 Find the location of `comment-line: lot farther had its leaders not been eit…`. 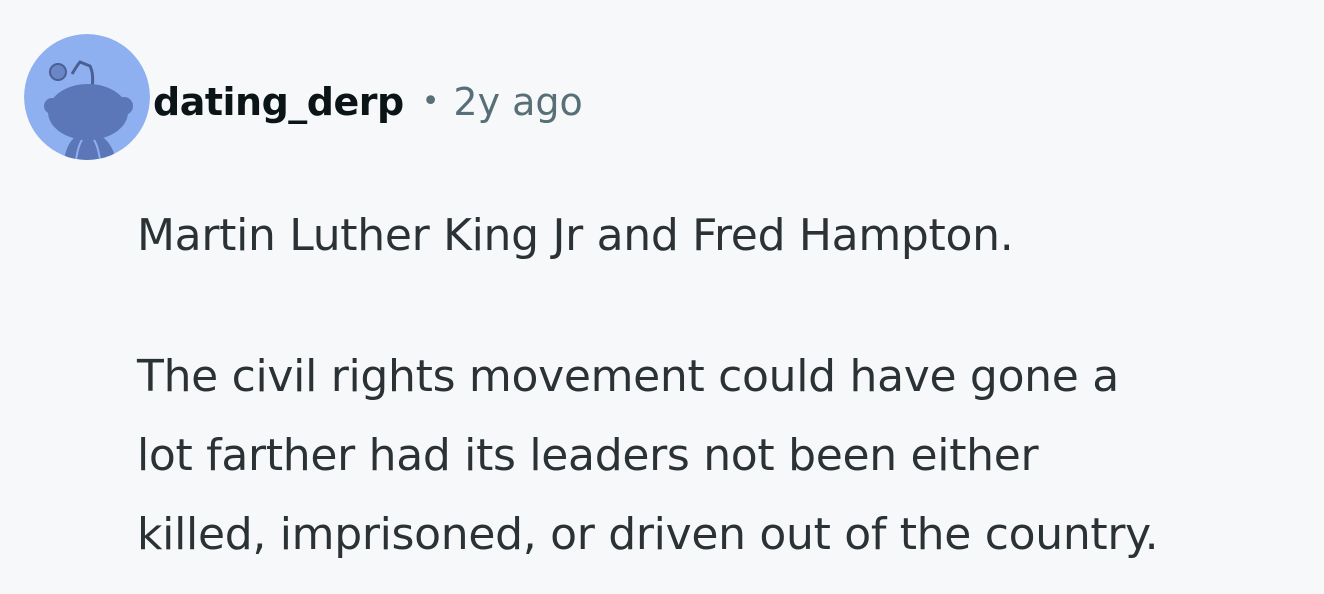

comment-line: lot farther had its leaders not been eit… is located at coordinates (588, 455).